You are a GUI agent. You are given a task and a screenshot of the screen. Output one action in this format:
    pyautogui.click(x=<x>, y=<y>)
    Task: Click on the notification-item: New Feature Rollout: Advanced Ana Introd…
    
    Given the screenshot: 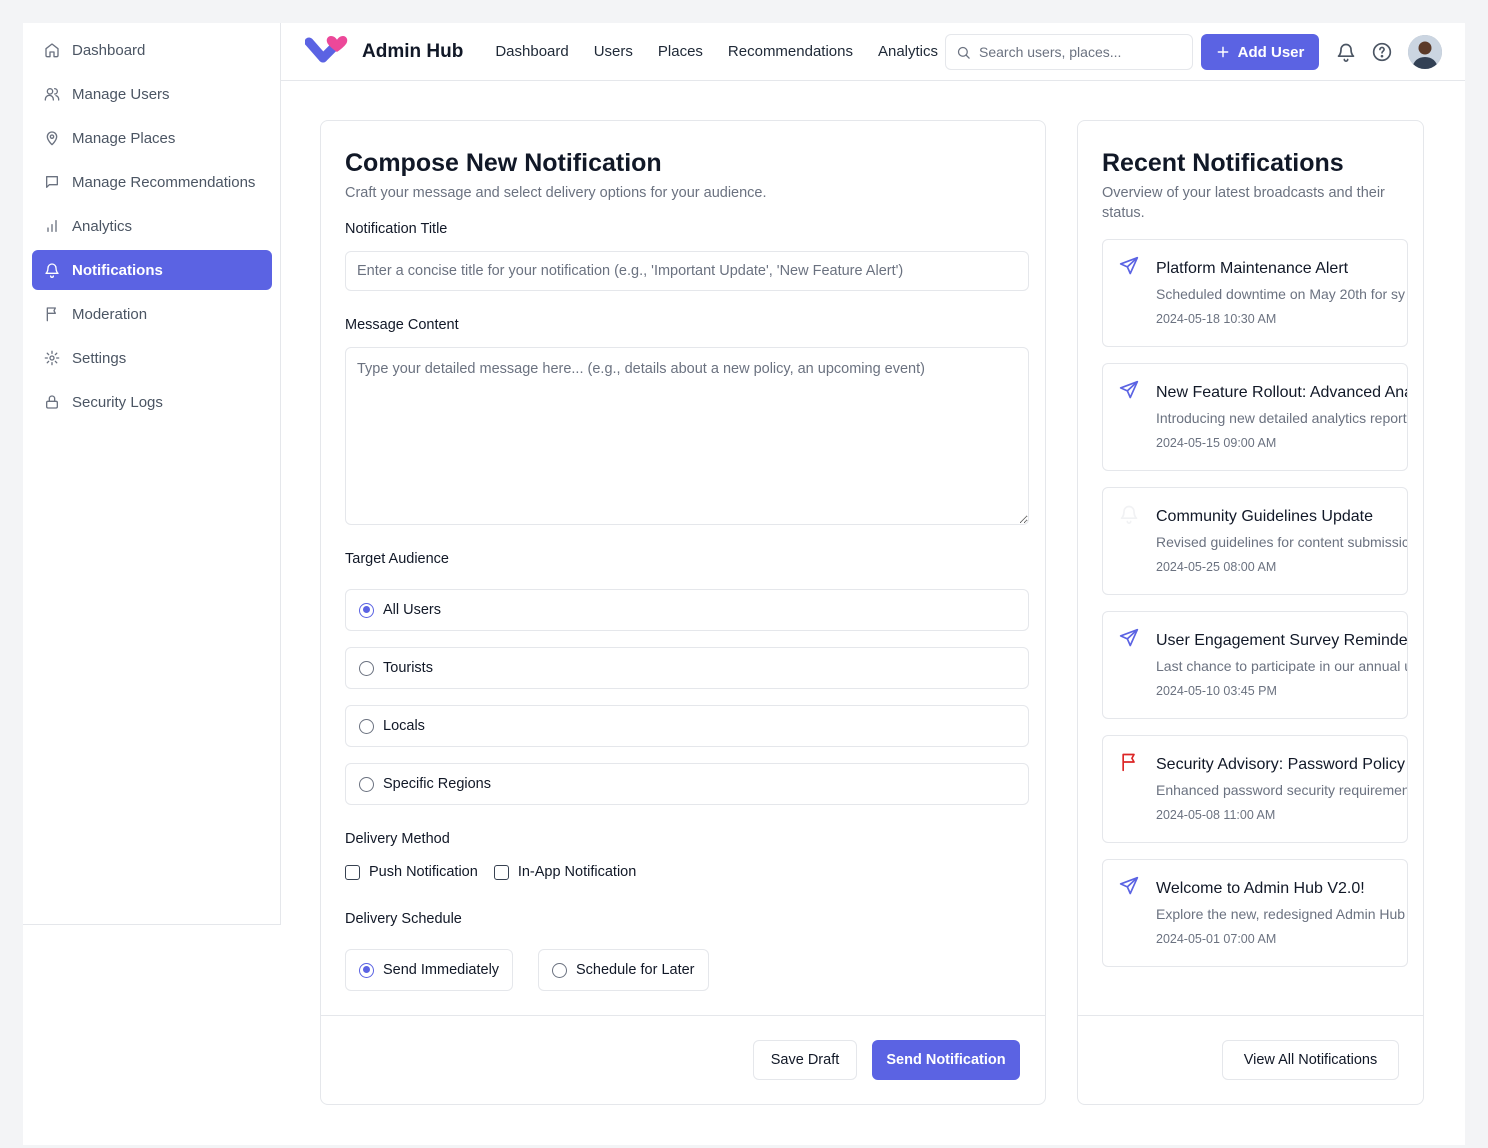 What is the action you would take?
    pyautogui.click(x=1255, y=417)
    